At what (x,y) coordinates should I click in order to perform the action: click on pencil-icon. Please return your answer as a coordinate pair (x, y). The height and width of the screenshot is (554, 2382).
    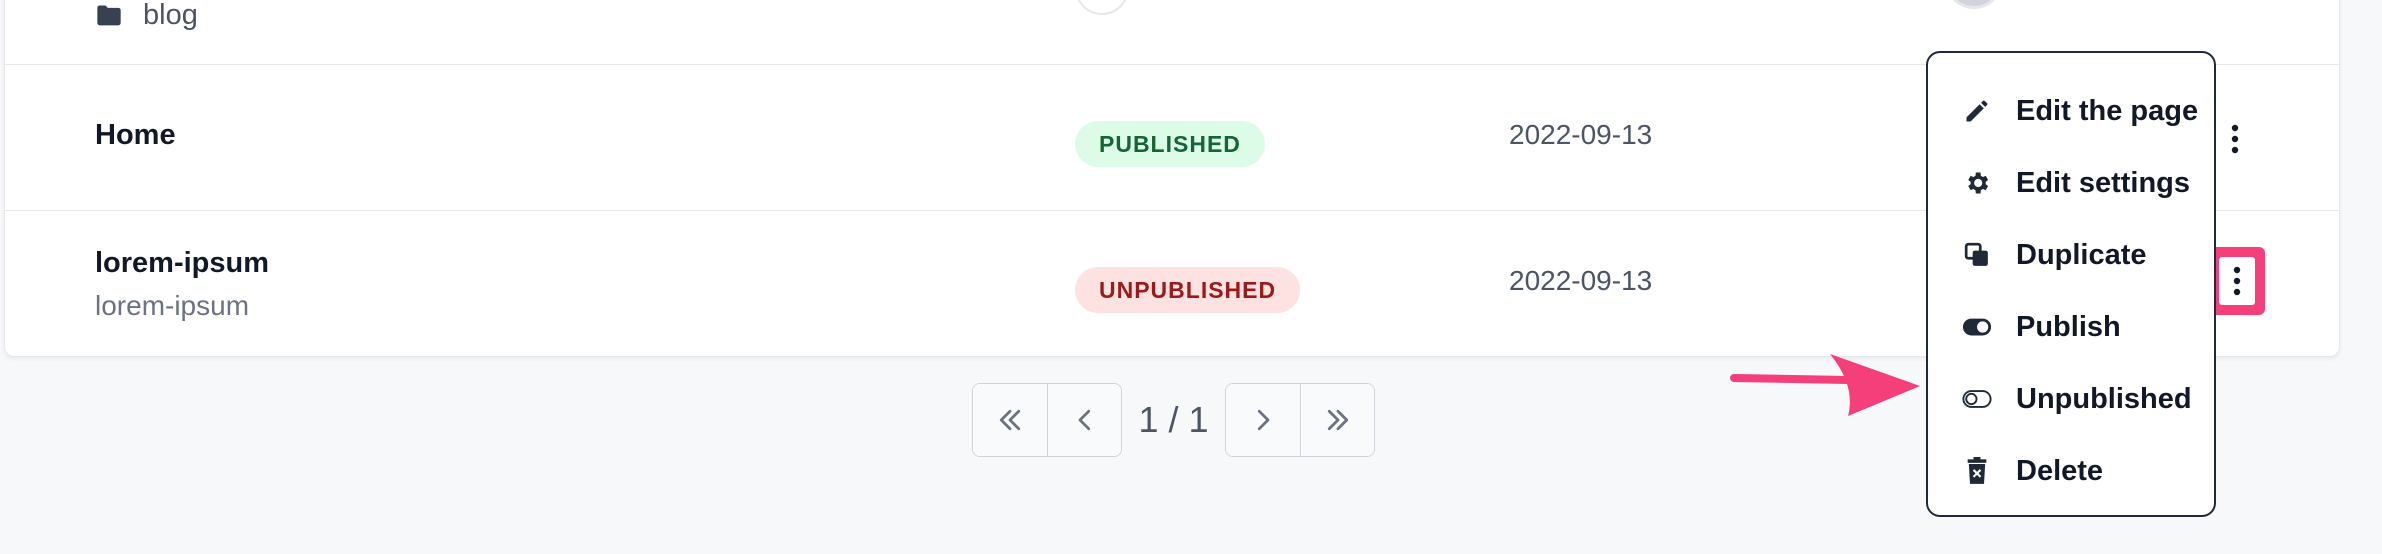
    Looking at the image, I should click on (1977, 111).